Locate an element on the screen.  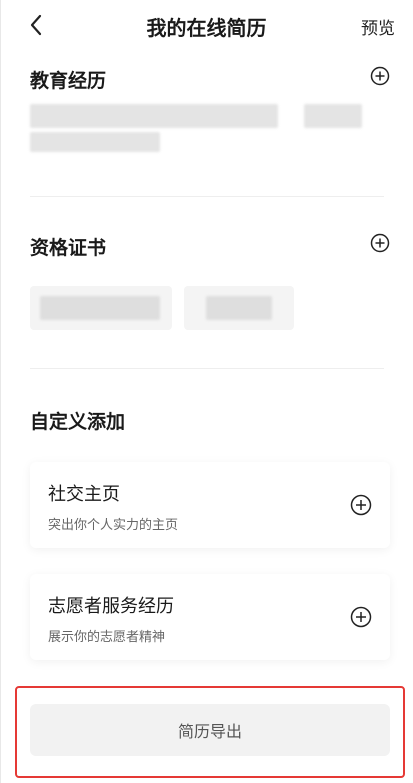
export-resume-button: 简历导出 is located at coordinates (210, 730).